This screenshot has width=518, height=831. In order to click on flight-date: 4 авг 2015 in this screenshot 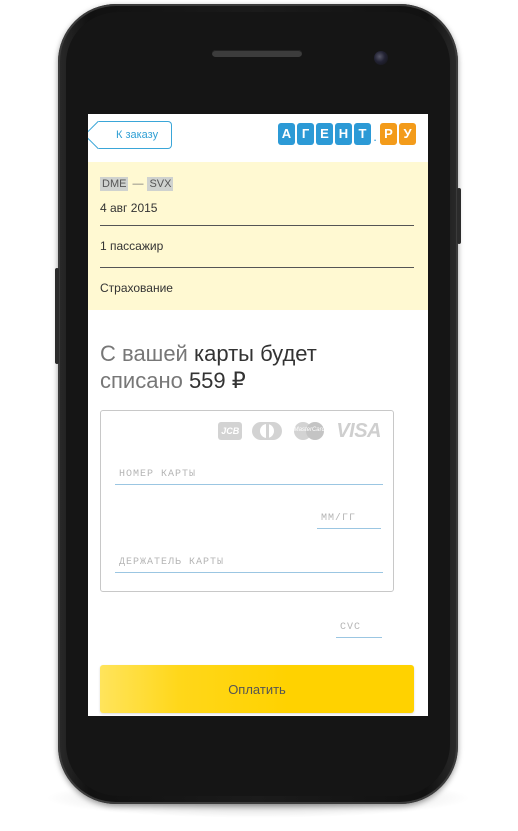, I will do `click(129, 208)`.